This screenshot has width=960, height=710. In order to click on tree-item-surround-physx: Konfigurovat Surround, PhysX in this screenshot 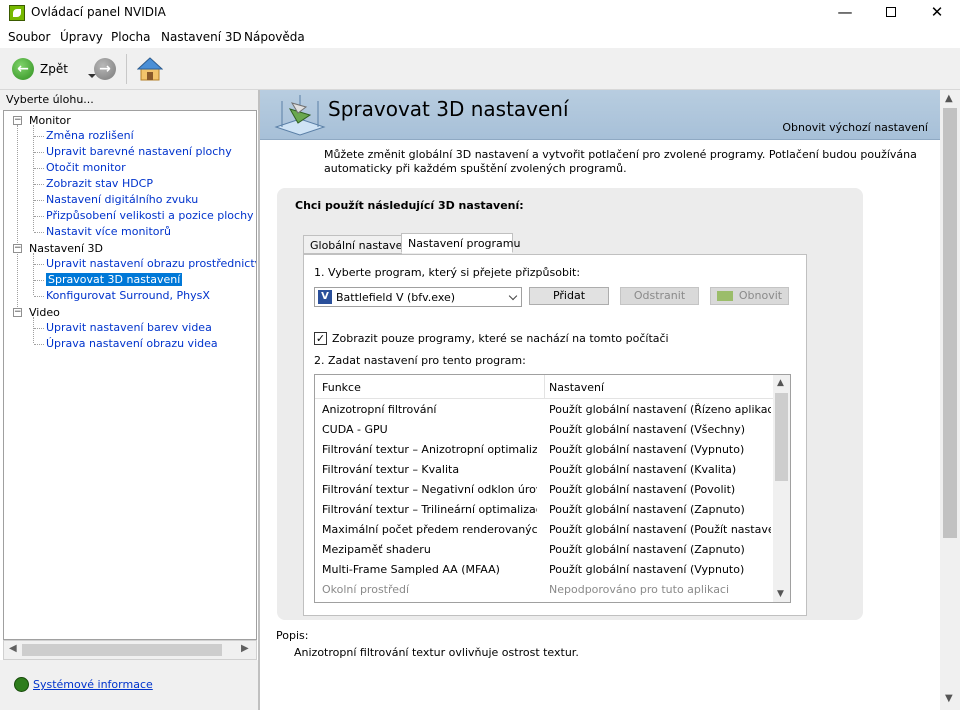, I will do `click(128, 295)`.